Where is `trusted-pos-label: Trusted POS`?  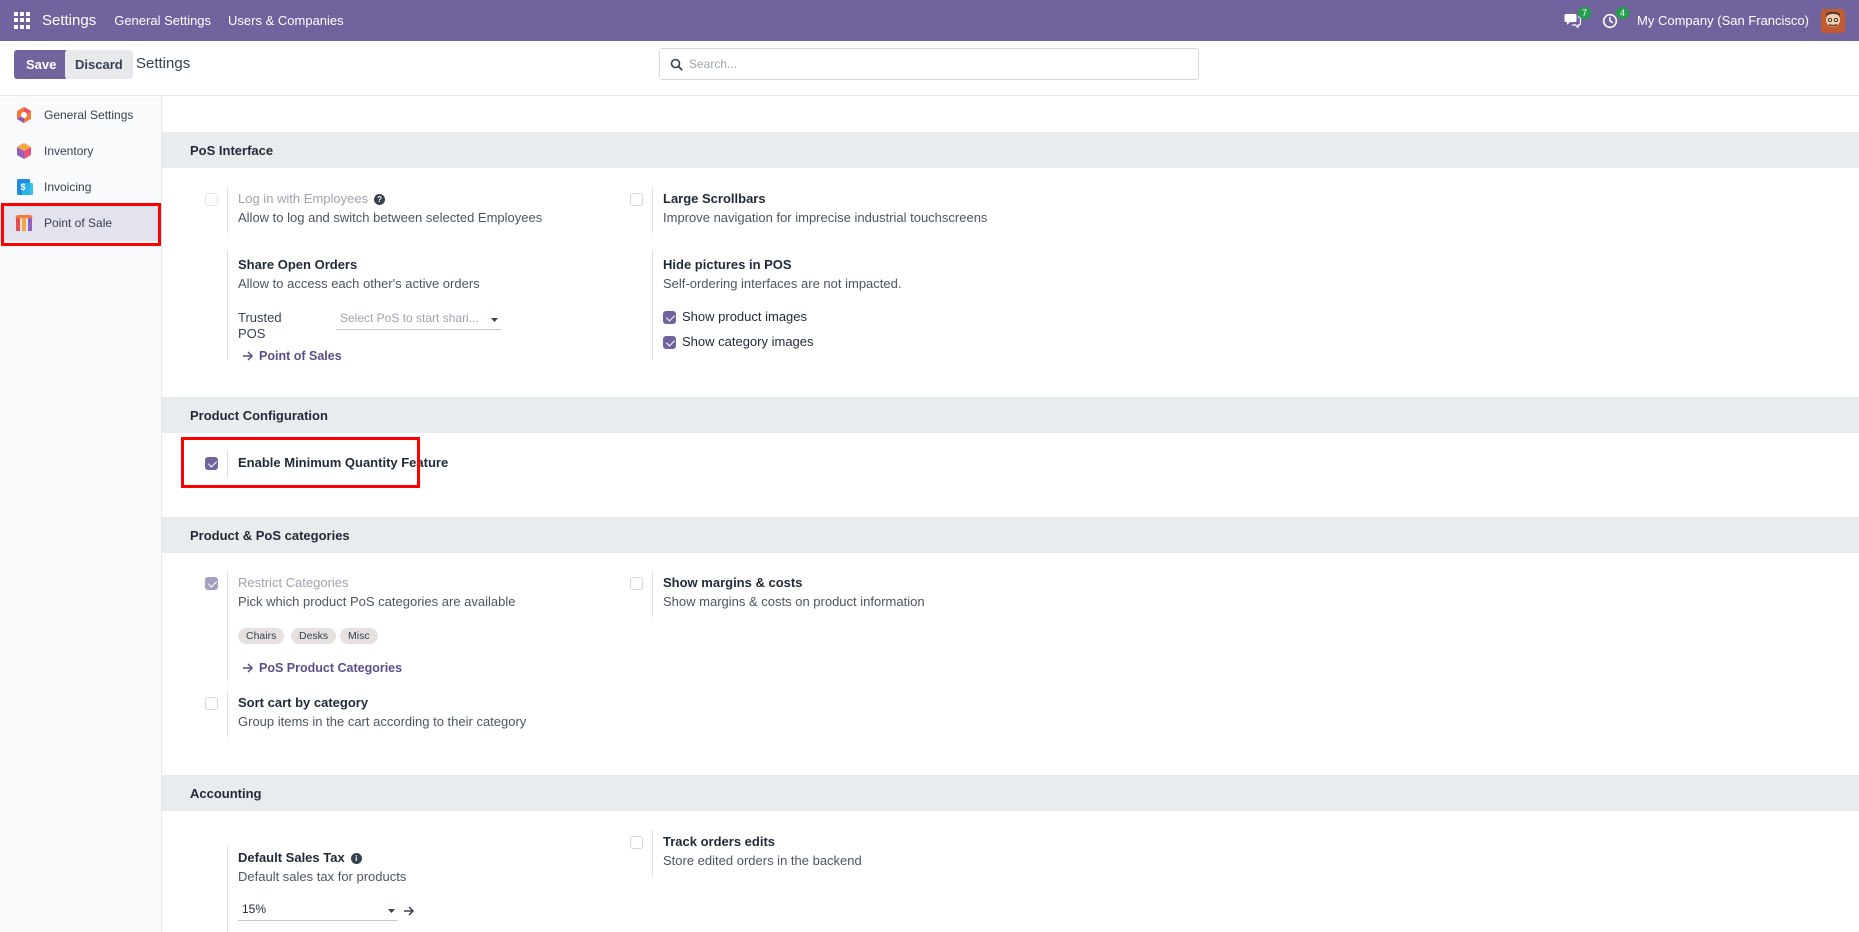 trusted-pos-label: Trusted POS is located at coordinates (260, 325).